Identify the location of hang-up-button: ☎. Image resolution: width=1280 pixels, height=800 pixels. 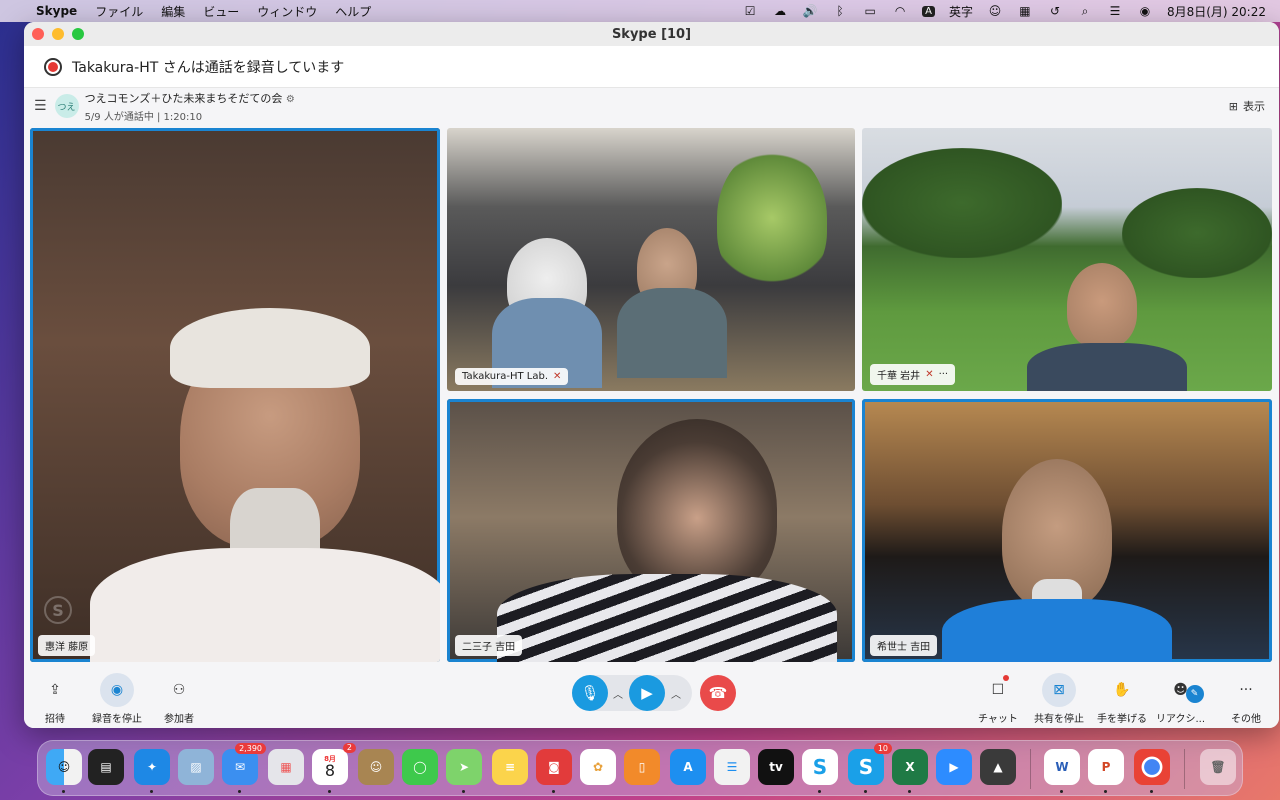
(718, 693).